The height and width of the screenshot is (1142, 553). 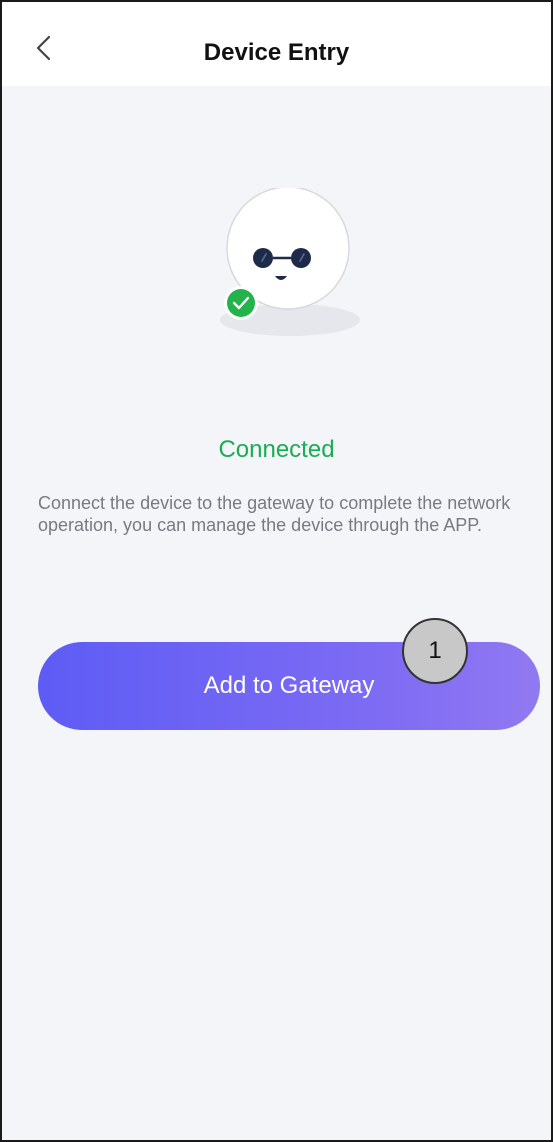 I want to click on device-illustration, so click(x=292, y=267).